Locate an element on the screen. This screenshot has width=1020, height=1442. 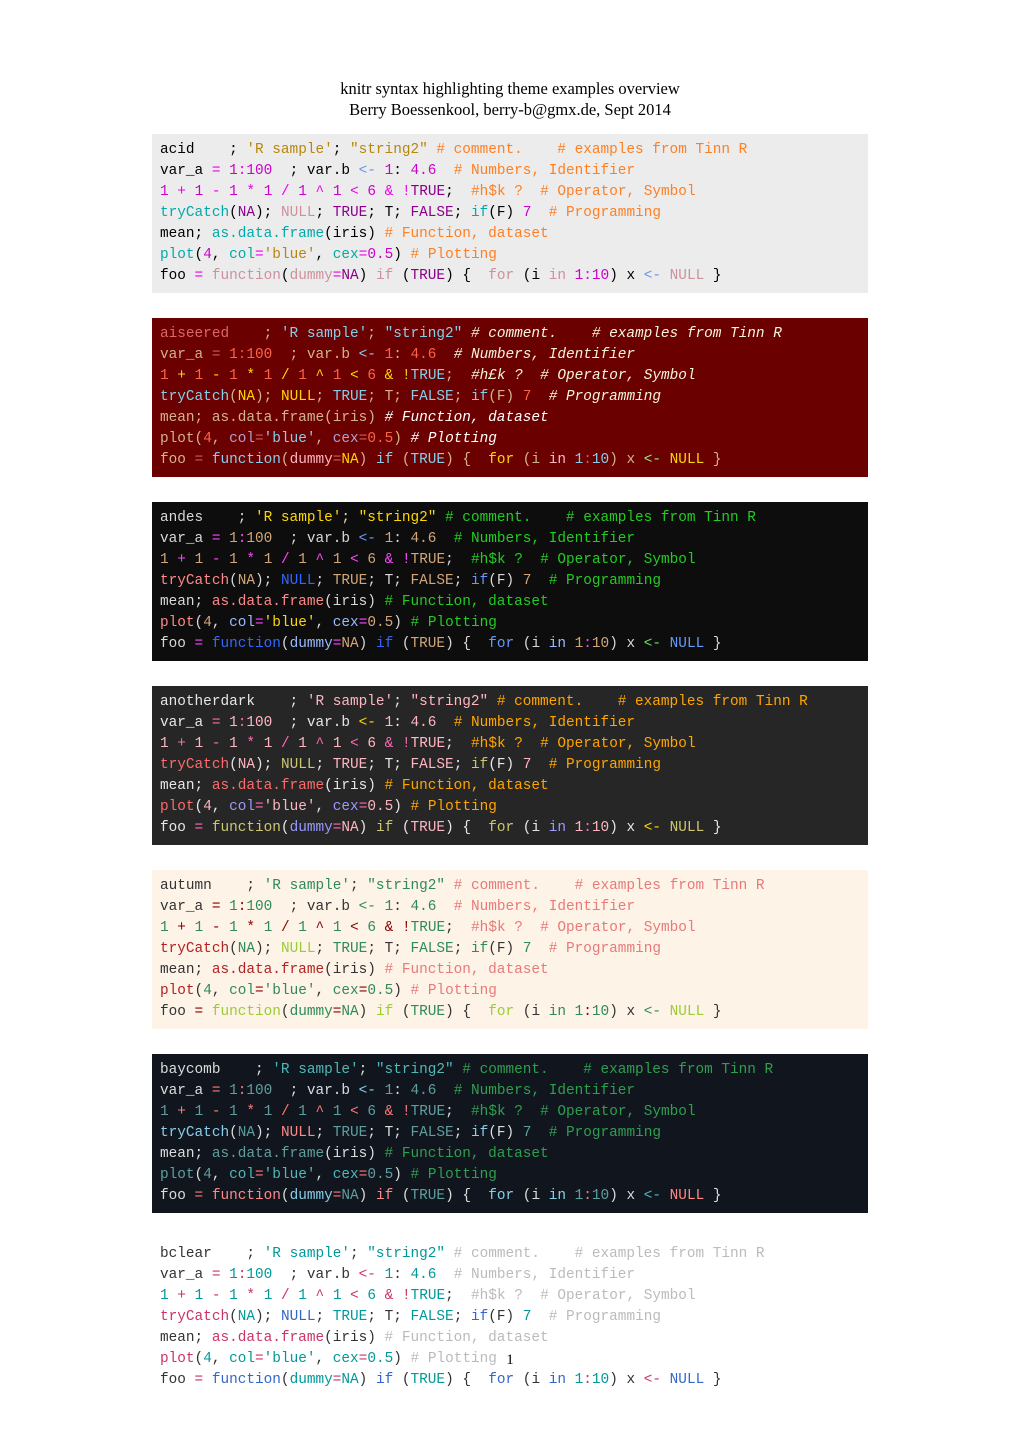
code-token: ; T; is located at coordinates (389, 581).